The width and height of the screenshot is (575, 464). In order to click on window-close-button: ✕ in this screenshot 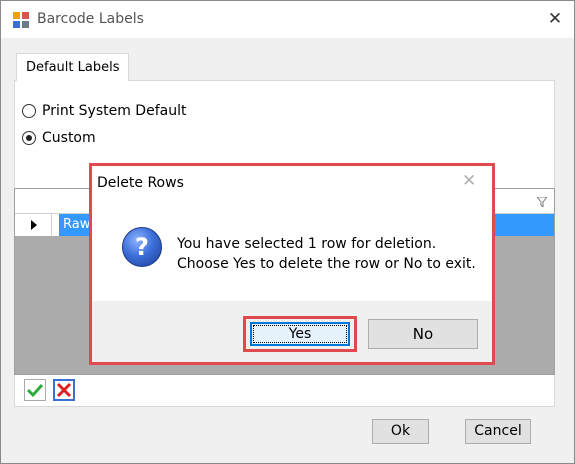, I will do `click(555, 19)`.